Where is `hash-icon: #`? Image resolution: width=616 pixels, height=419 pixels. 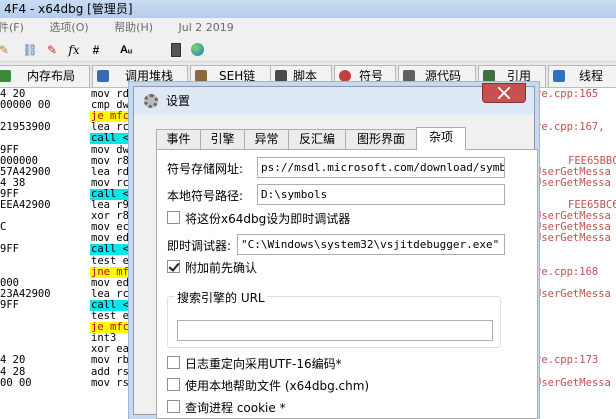 hash-icon: # is located at coordinates (96, 50).